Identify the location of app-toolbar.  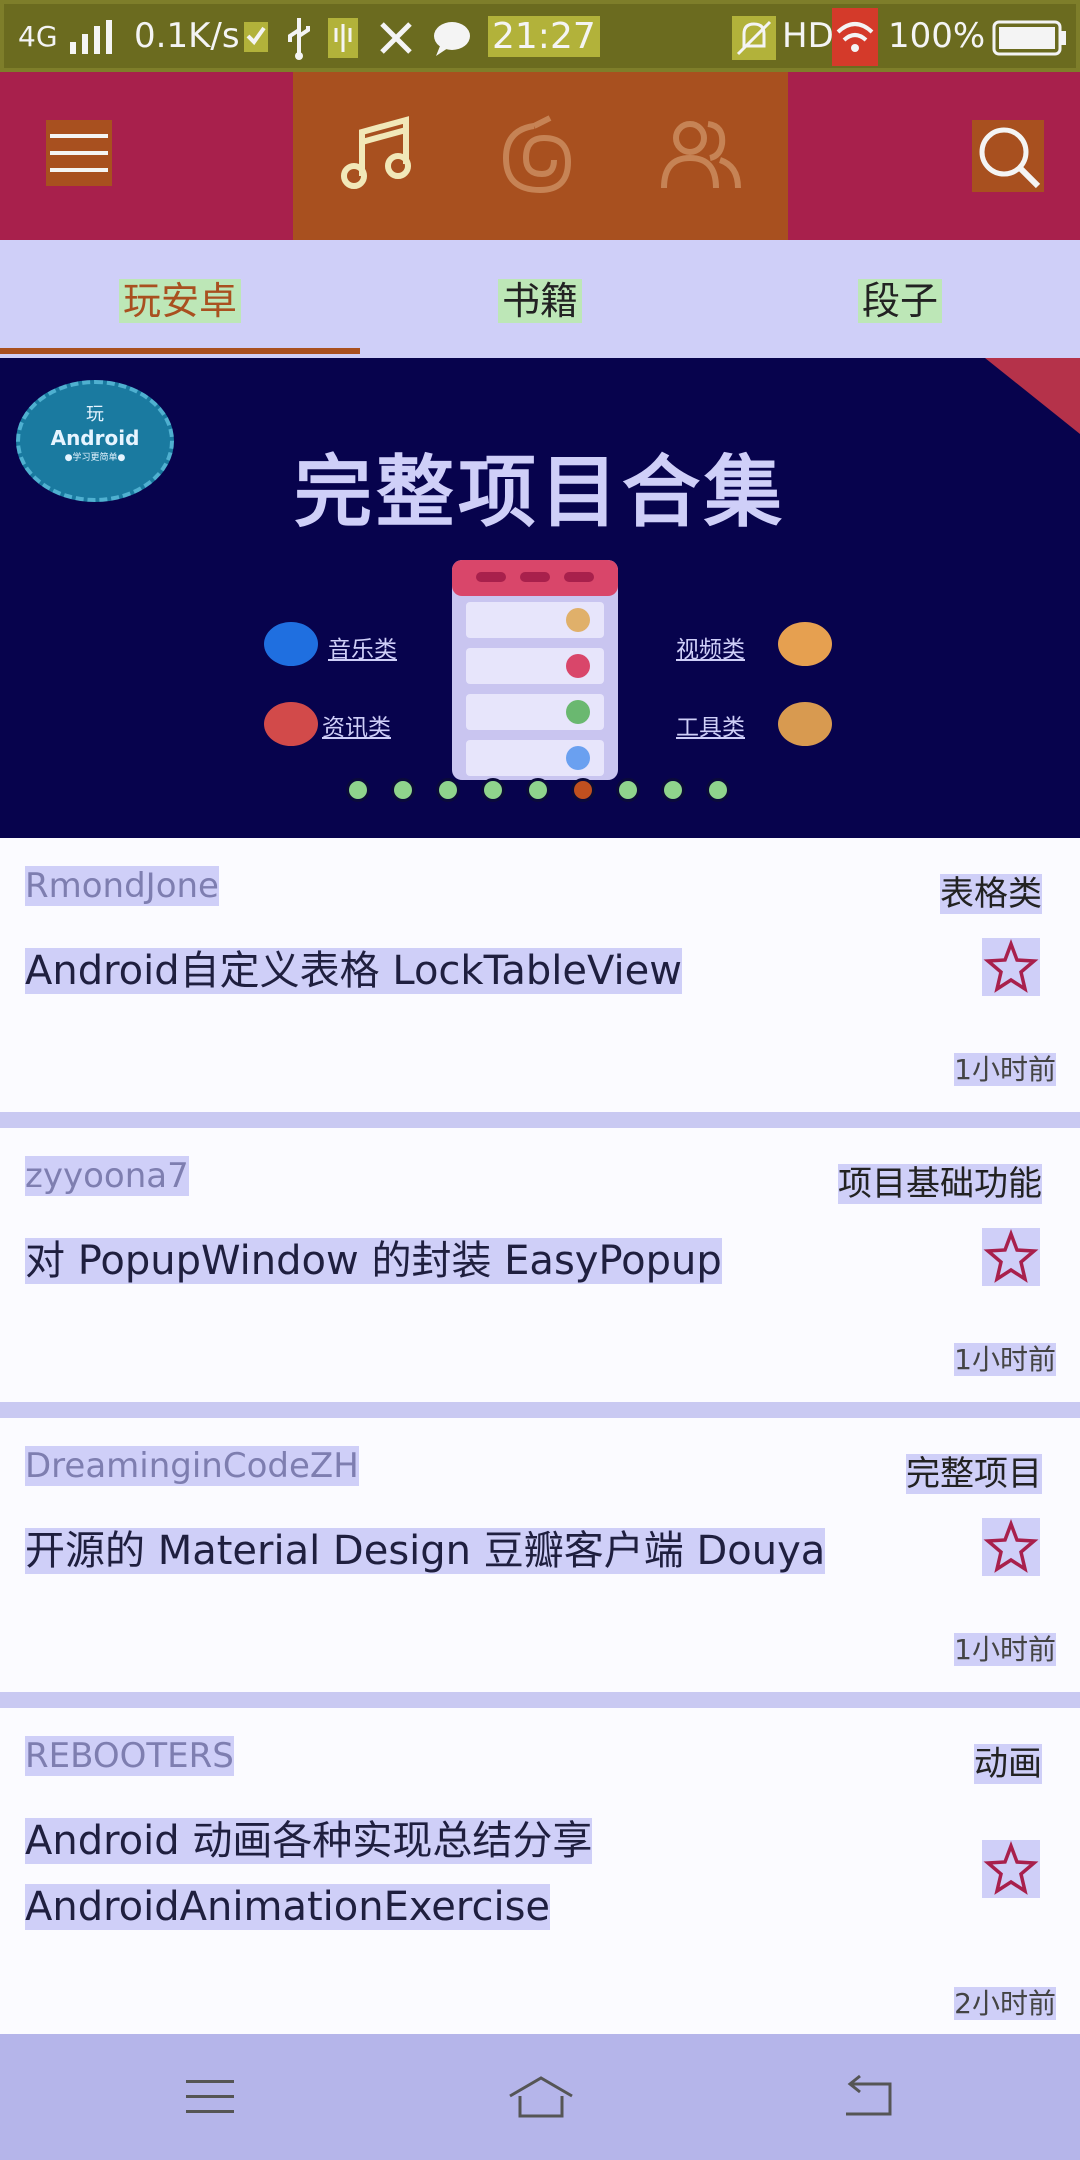
(540, 156).